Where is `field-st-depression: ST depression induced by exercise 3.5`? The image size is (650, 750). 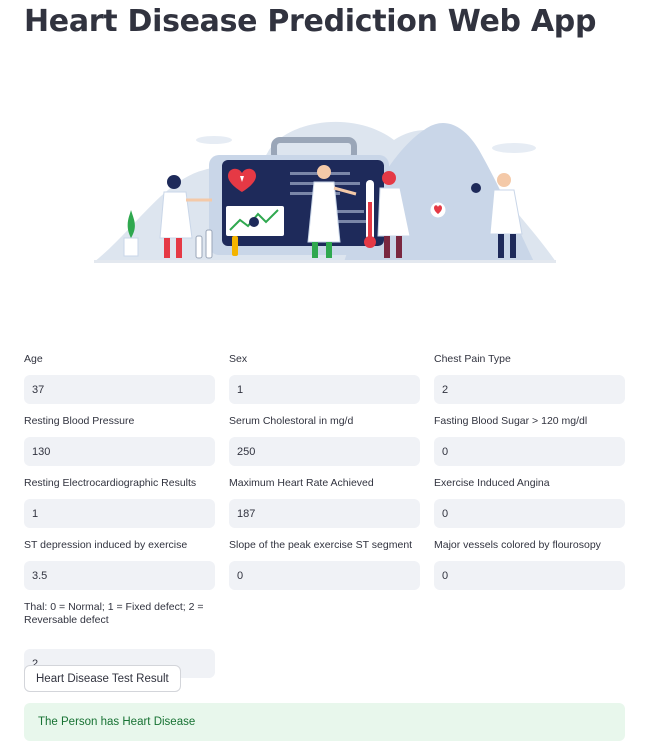 field-st-depression: ST depression induced by exercise 3.5 is located at coordinates (119, 563).